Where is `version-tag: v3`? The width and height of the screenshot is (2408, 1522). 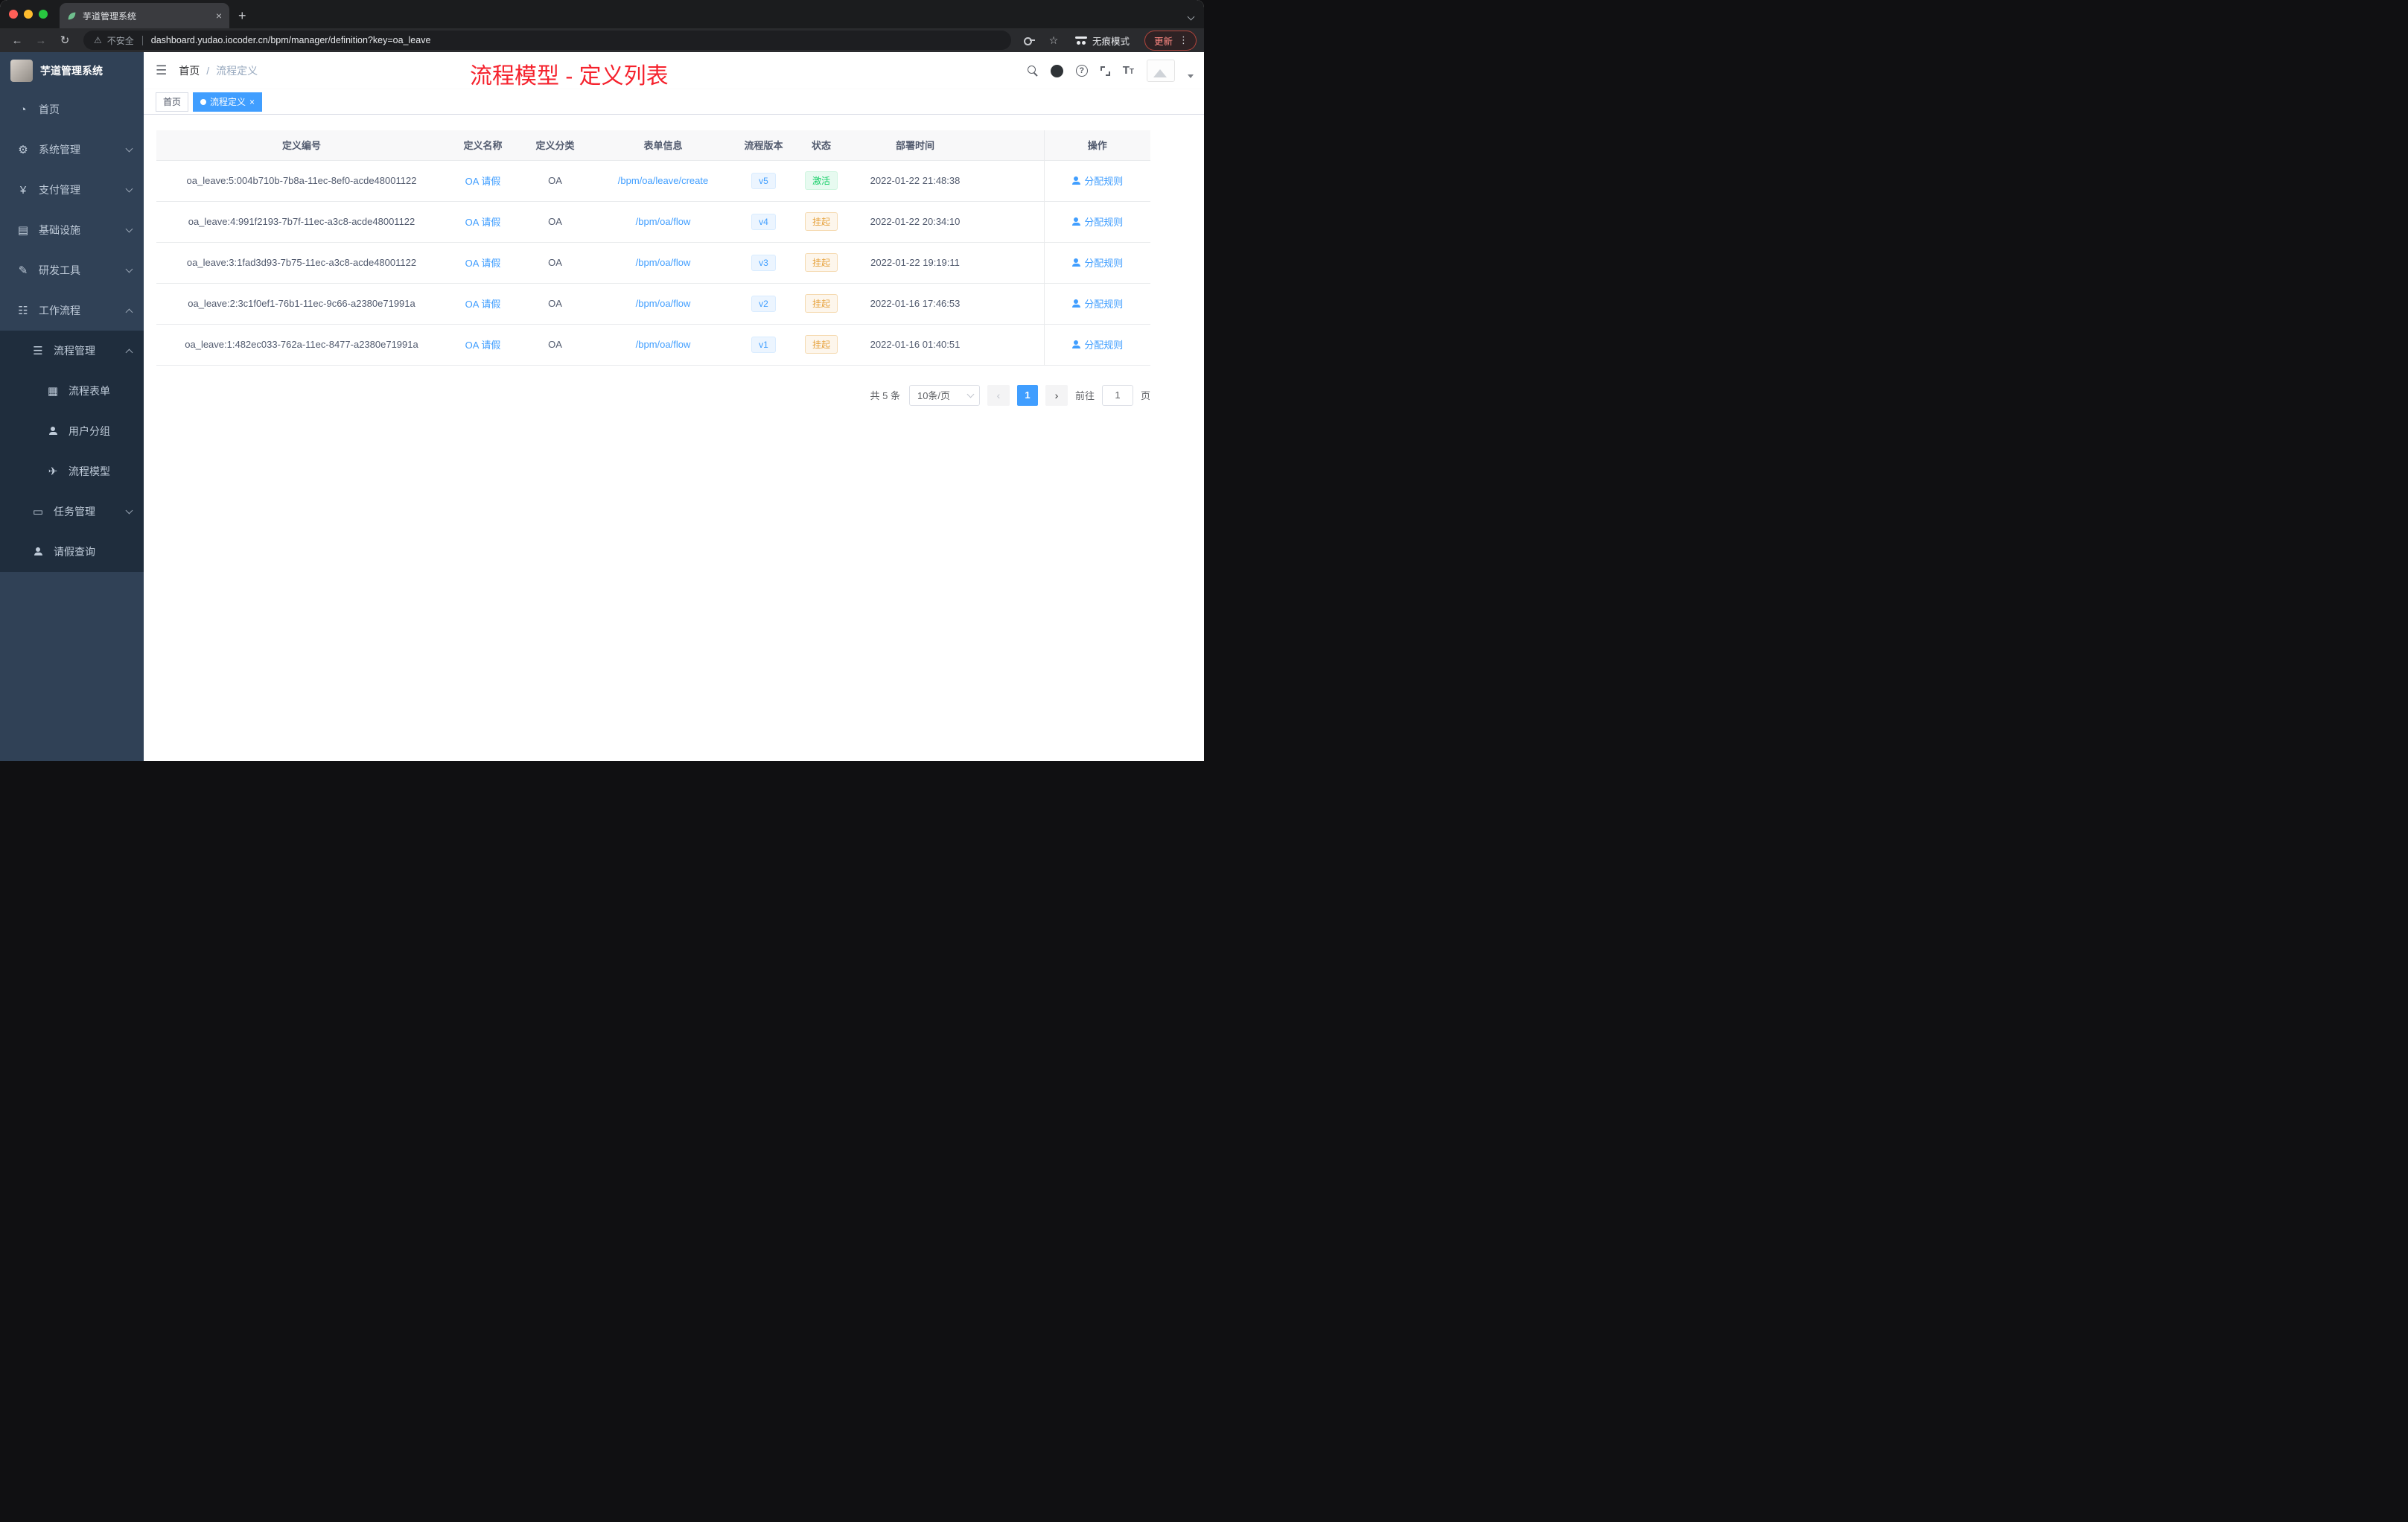 version-tag: v3 is located at coordinates (763, 262).